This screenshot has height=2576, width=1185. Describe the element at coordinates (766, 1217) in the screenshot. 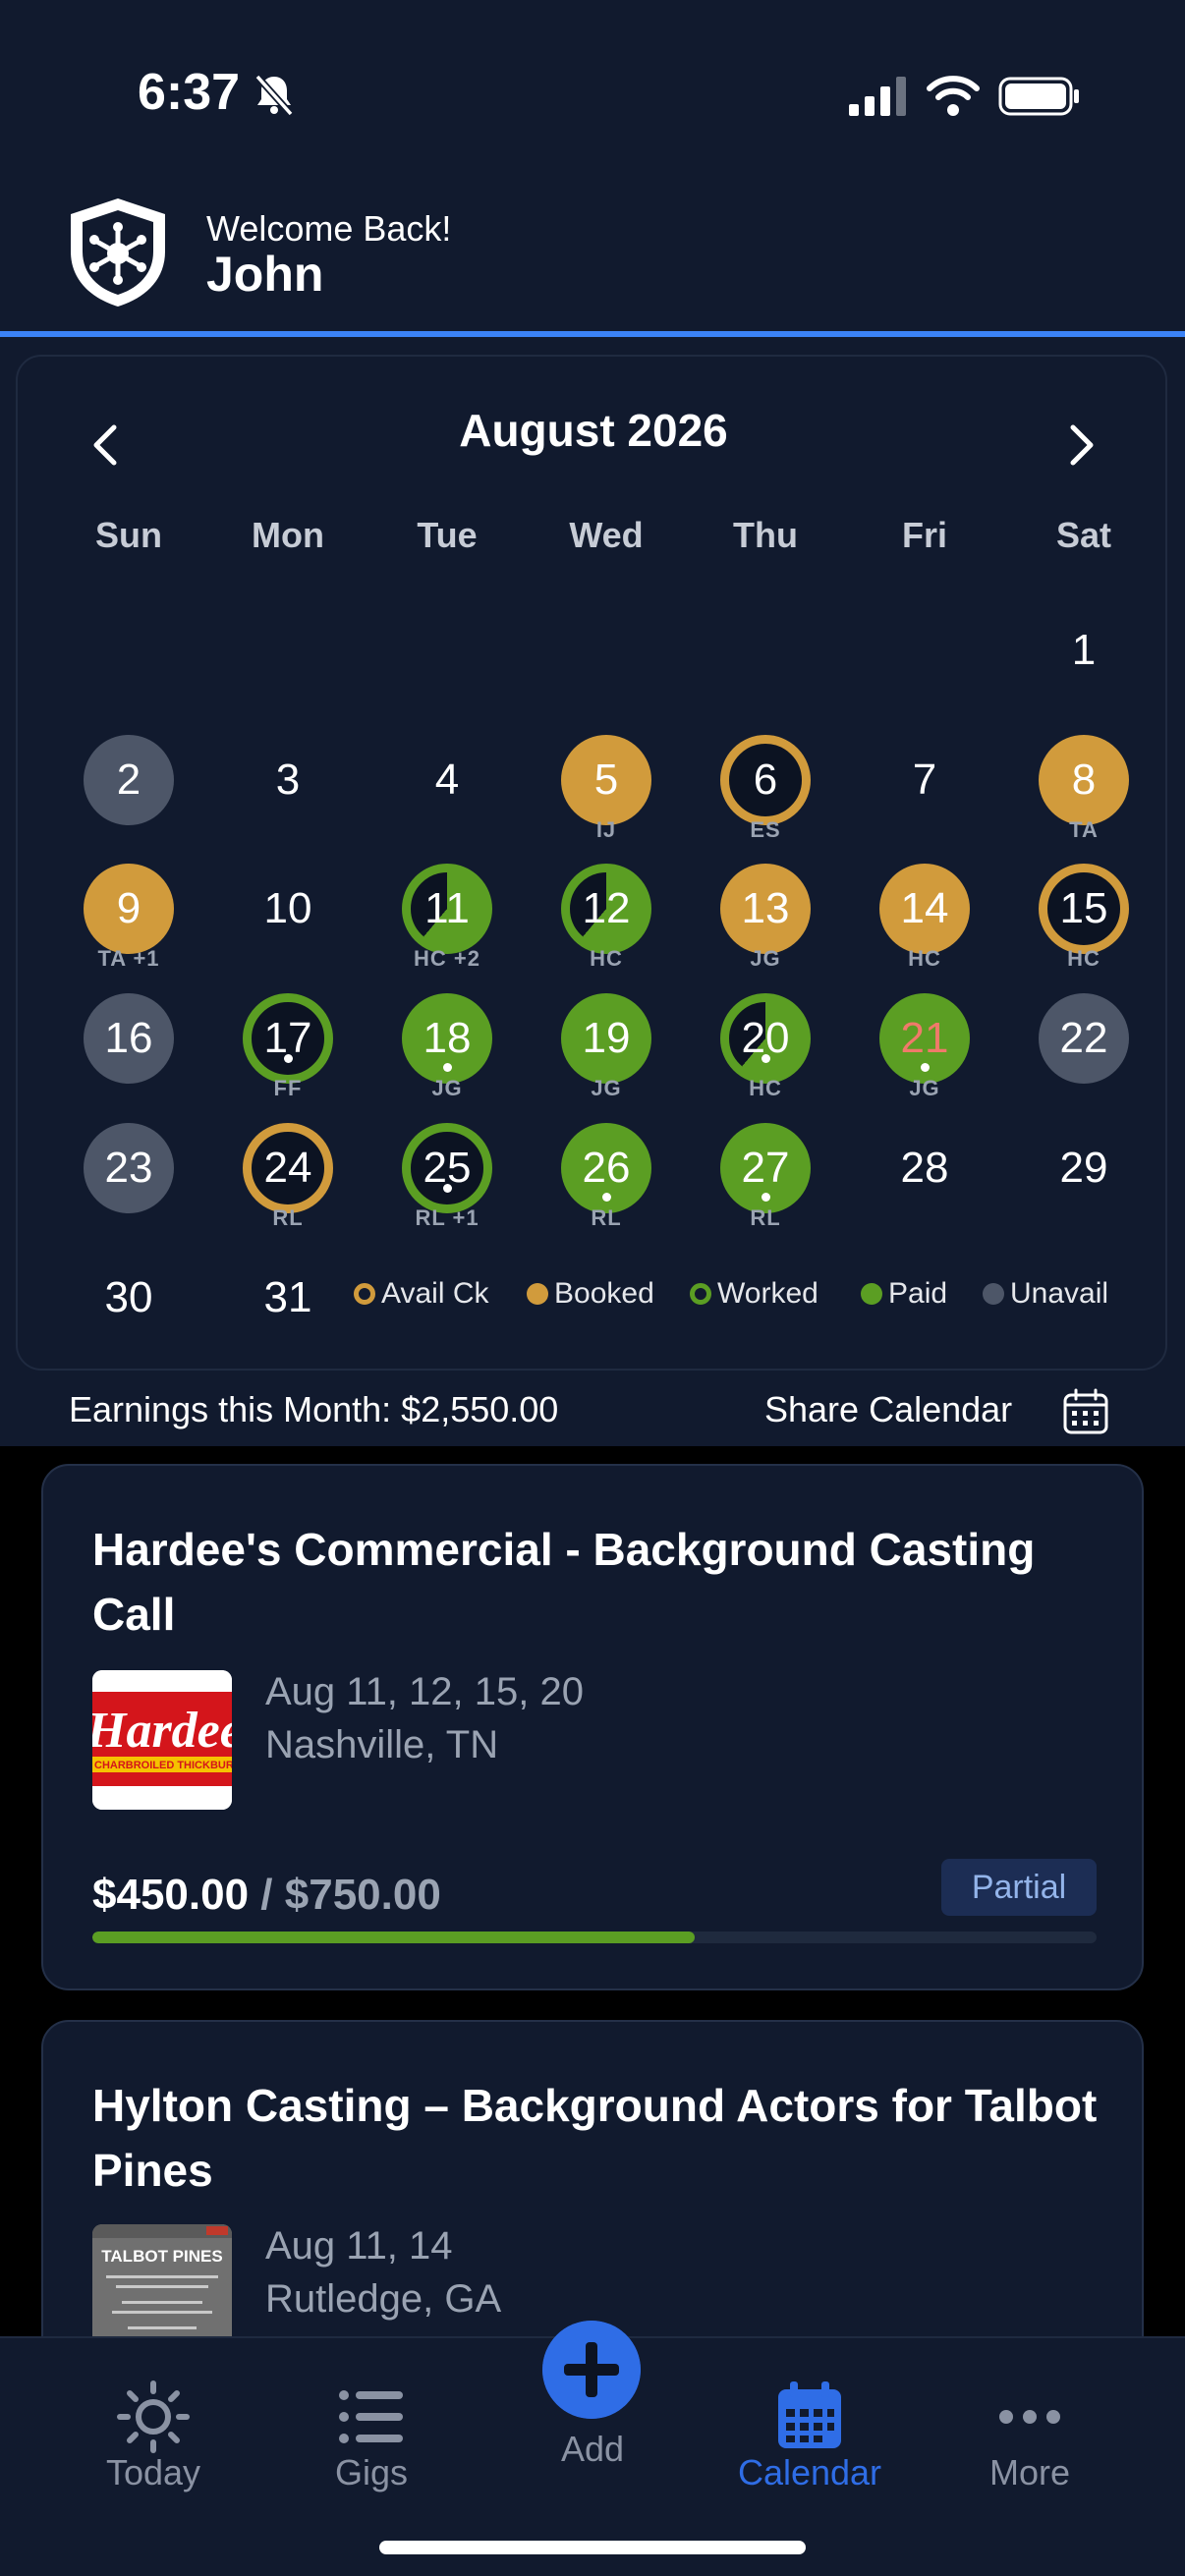

I see `day-tag: RL` at that location.